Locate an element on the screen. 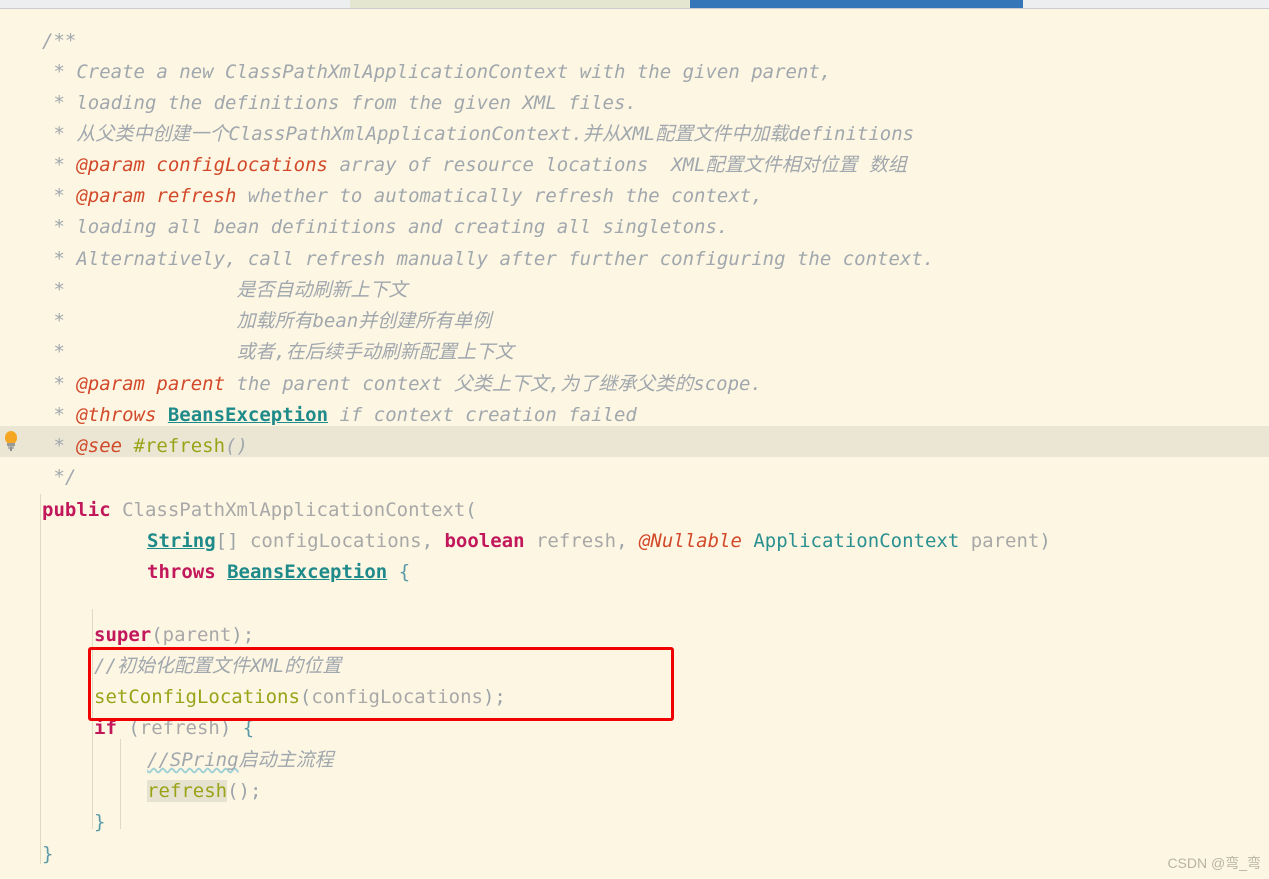 The image size is (1269, 879). code-token: @param parent is located at coordinates (151, 384).